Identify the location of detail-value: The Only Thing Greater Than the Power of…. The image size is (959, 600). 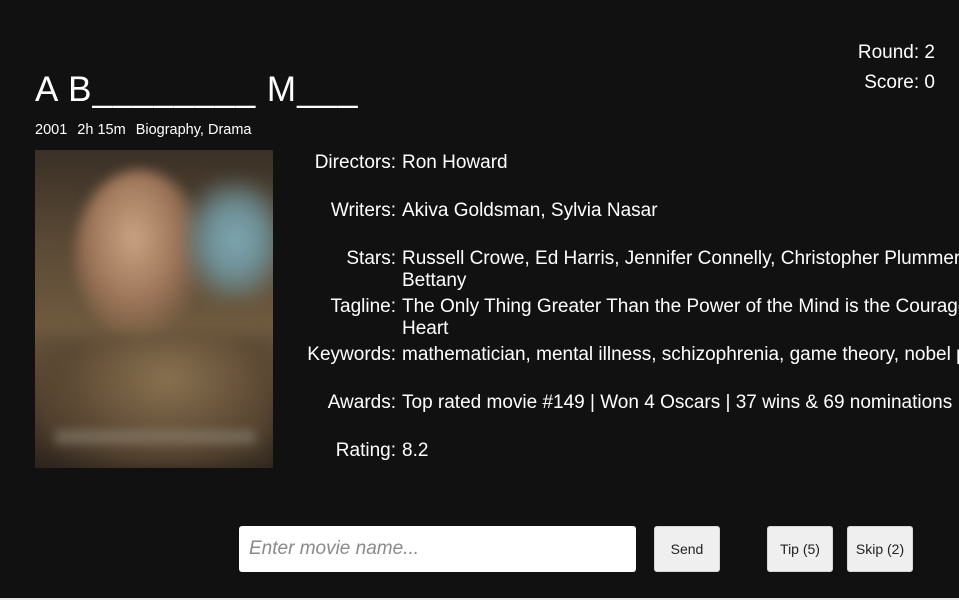
(680, 317).